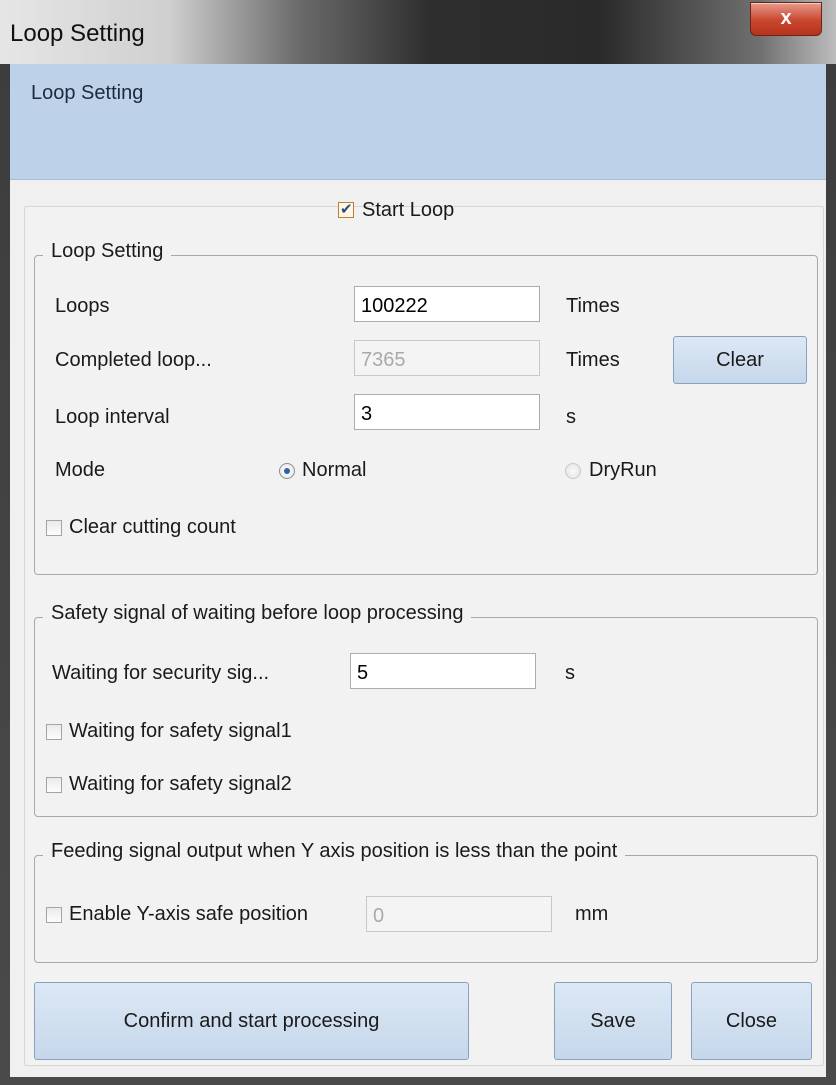  What do you see at coordinates (180, 784) in the screenshot?
I see `safety-signal2-label: Waiting for safety signal2` at bounding box center [180, 784].